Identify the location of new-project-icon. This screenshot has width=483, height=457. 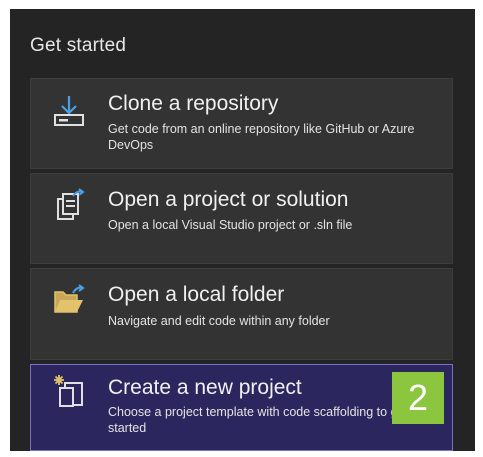
(69, 391).